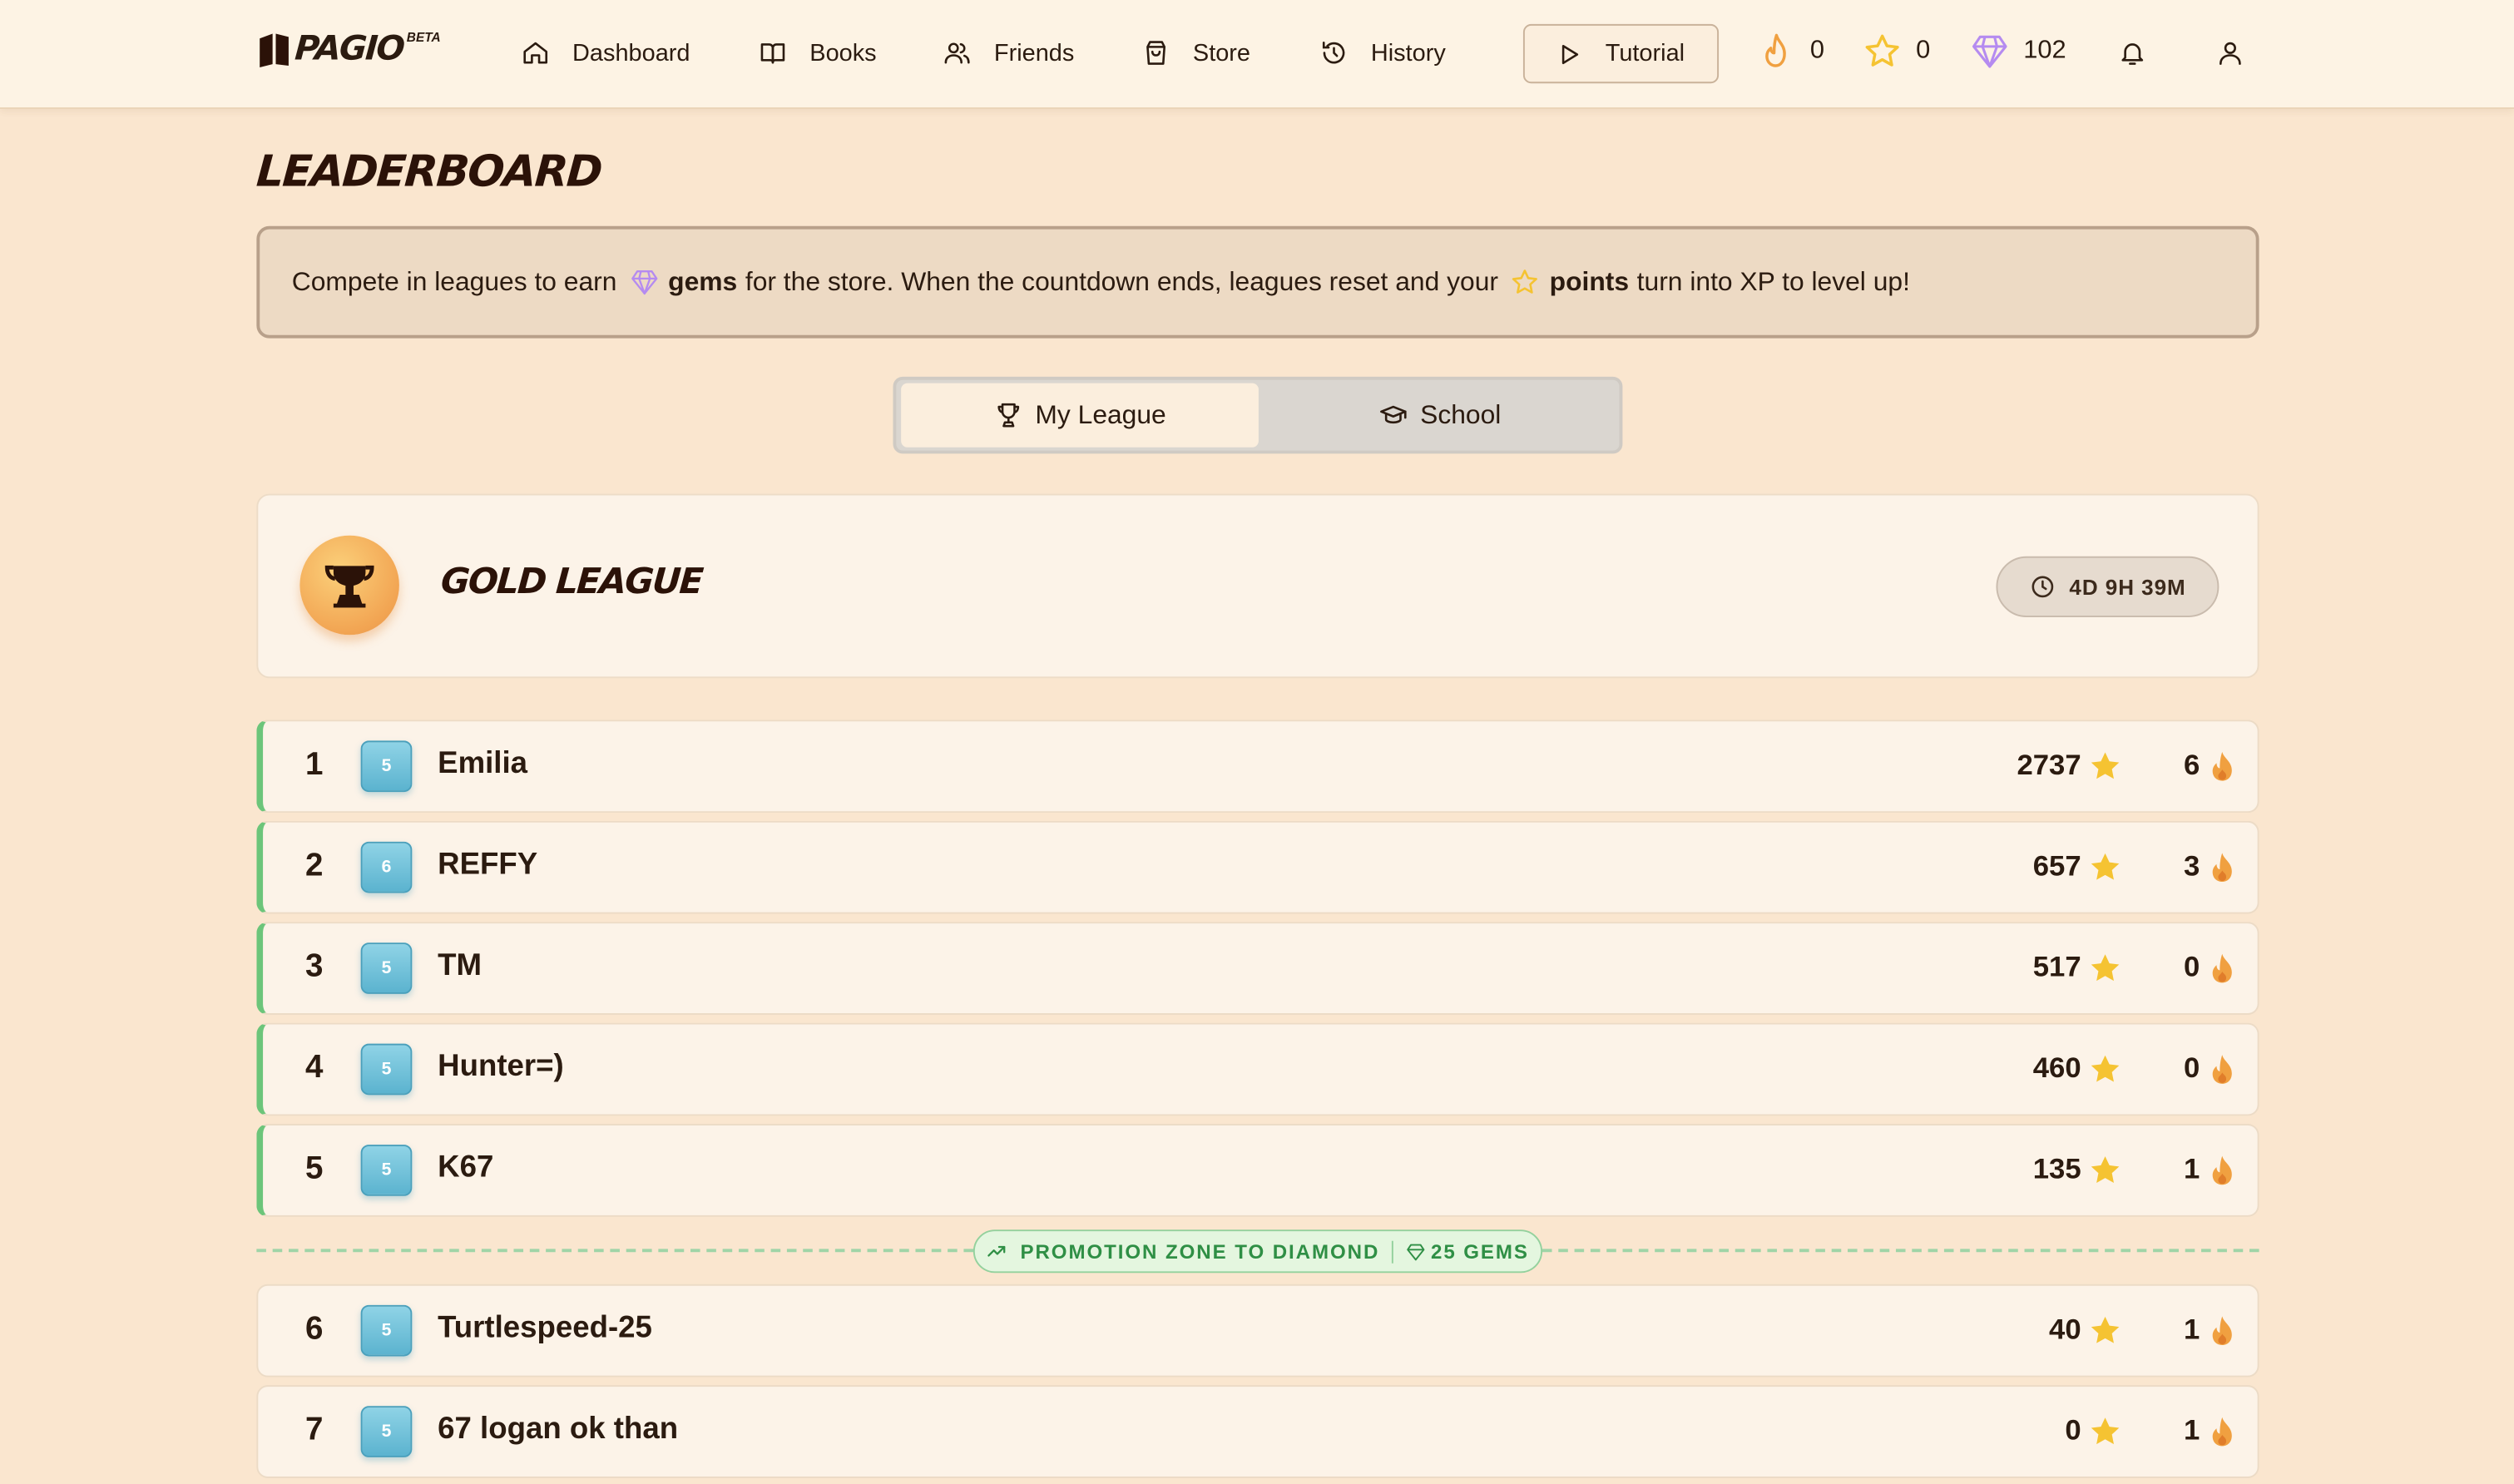 Image resolution: width=2514 pixels, height=1484 pixels. I want to click on nav-dashboard: Dashboard, so click(605, 52).